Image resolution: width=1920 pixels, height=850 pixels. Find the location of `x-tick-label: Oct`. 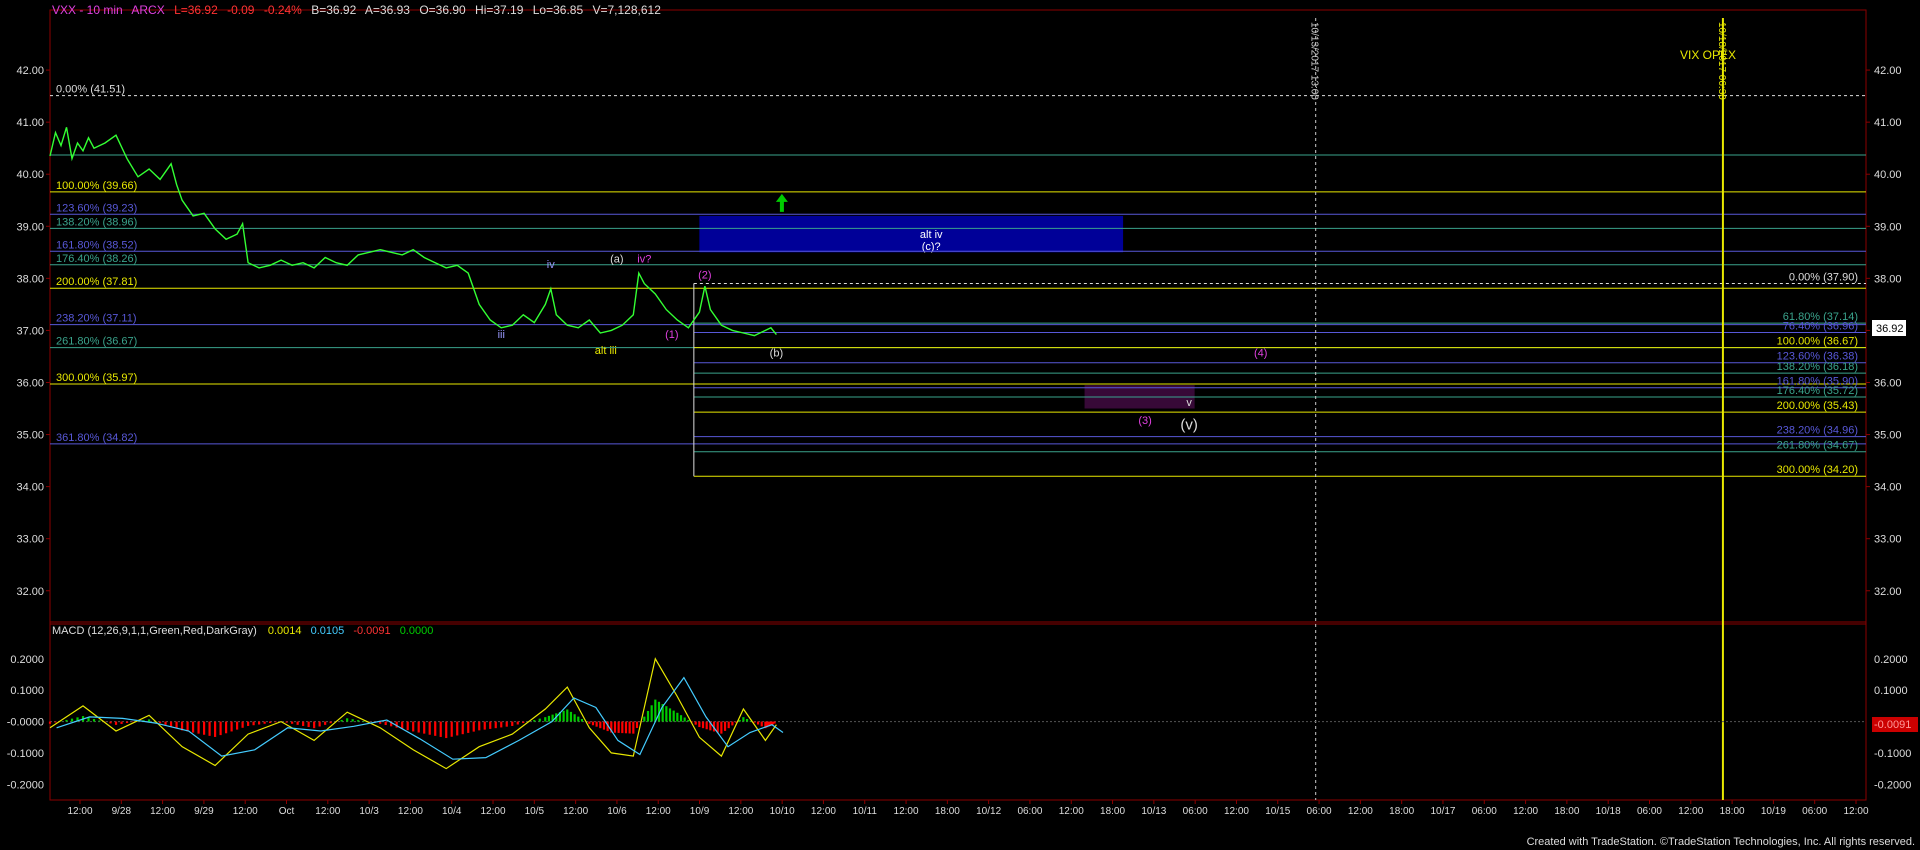

x-tick-label: Oct is located at coordinates (287, 811).